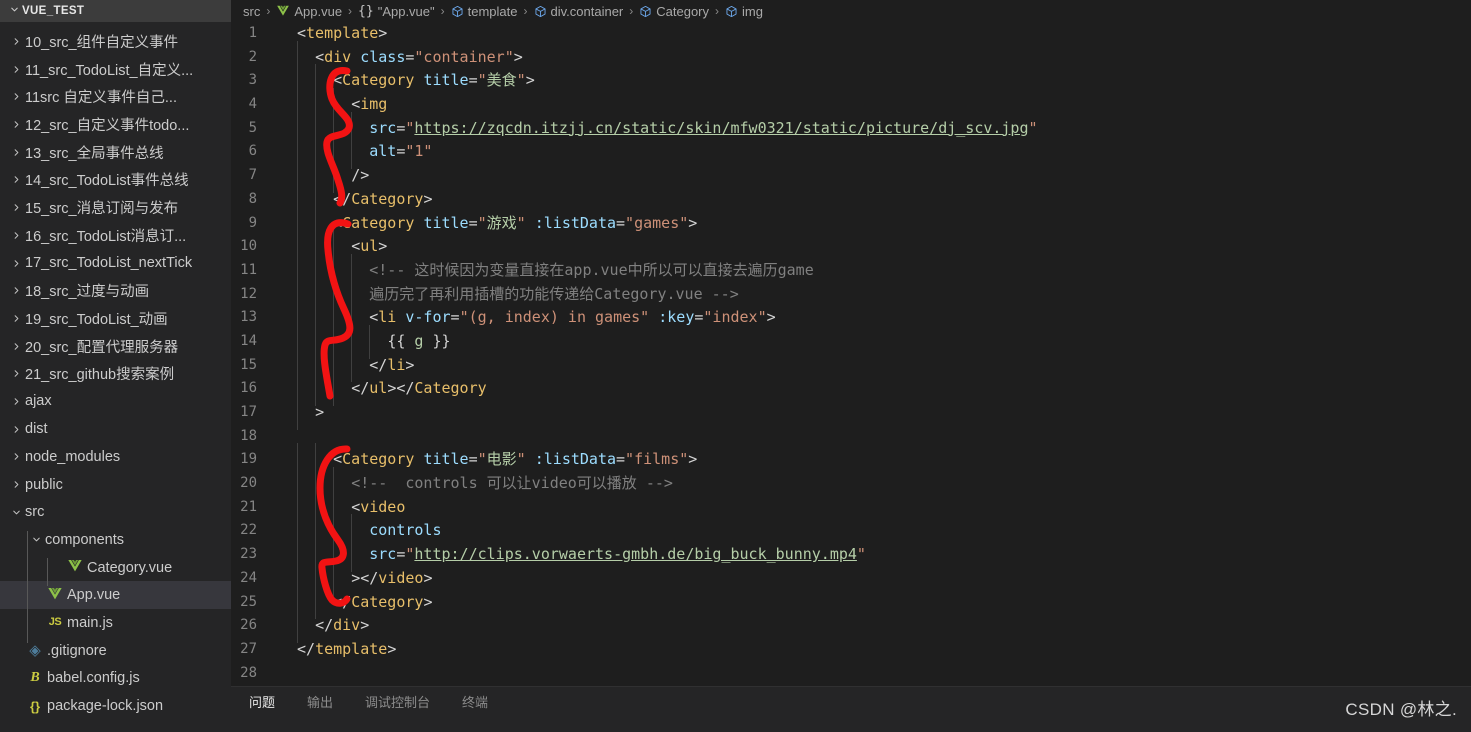  Describe the element at coordinates (115, 180) in the screenshot. I see `file-tree-row: 14_src_TodoList事件总线` at that location.